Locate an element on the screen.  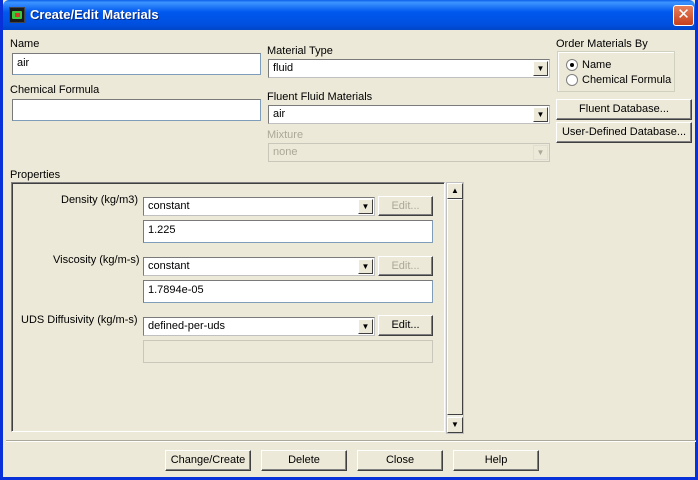
app-icon is located at coordinates (17, 15).